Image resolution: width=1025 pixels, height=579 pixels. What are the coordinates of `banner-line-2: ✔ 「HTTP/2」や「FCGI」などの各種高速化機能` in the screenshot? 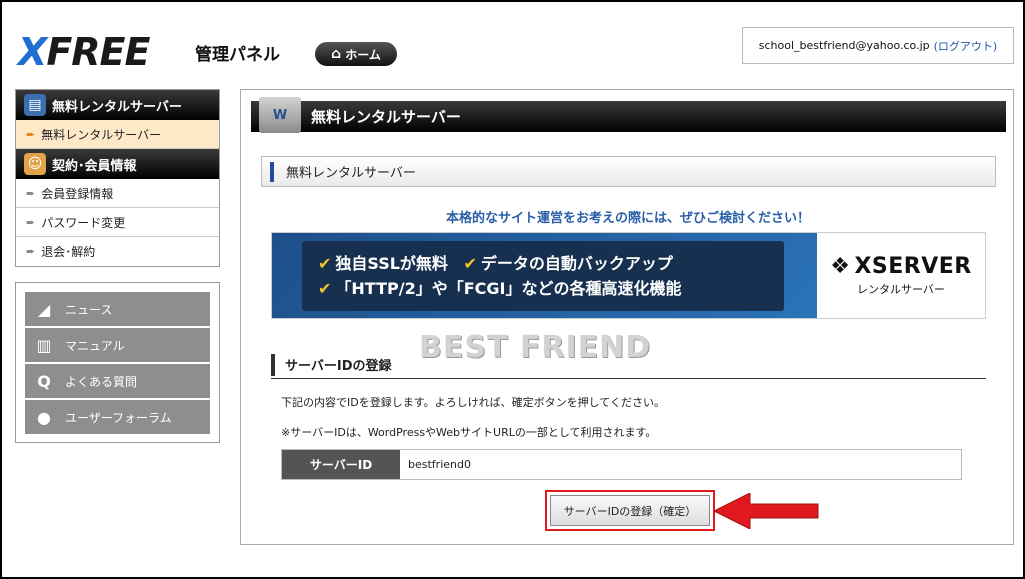 It's located at (543, 288).